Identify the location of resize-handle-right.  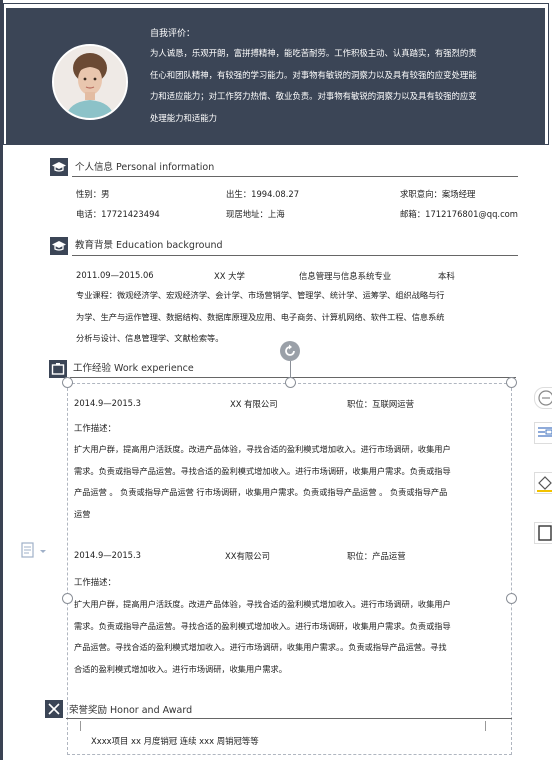
(511, 598).